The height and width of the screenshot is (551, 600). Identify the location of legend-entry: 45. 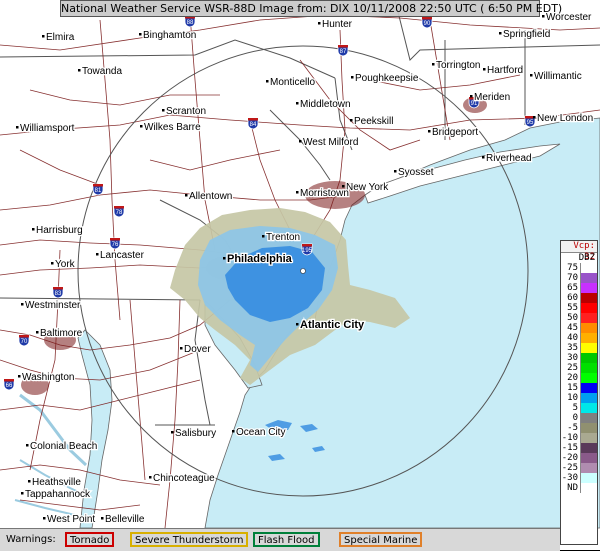
(579, 328).